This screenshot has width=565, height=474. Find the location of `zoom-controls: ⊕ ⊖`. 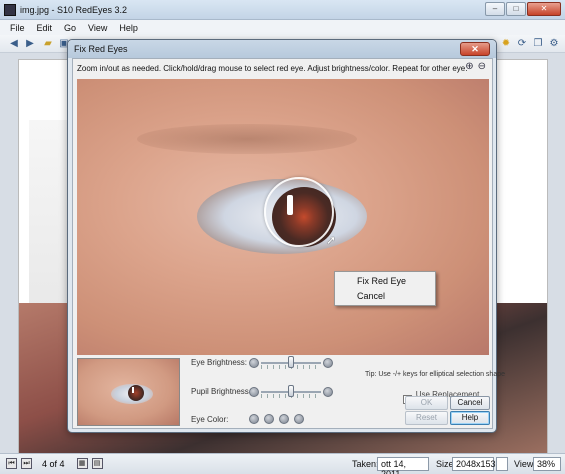

zoom-controls: ⊕ ⊖ is located at coordinates (475, 66).